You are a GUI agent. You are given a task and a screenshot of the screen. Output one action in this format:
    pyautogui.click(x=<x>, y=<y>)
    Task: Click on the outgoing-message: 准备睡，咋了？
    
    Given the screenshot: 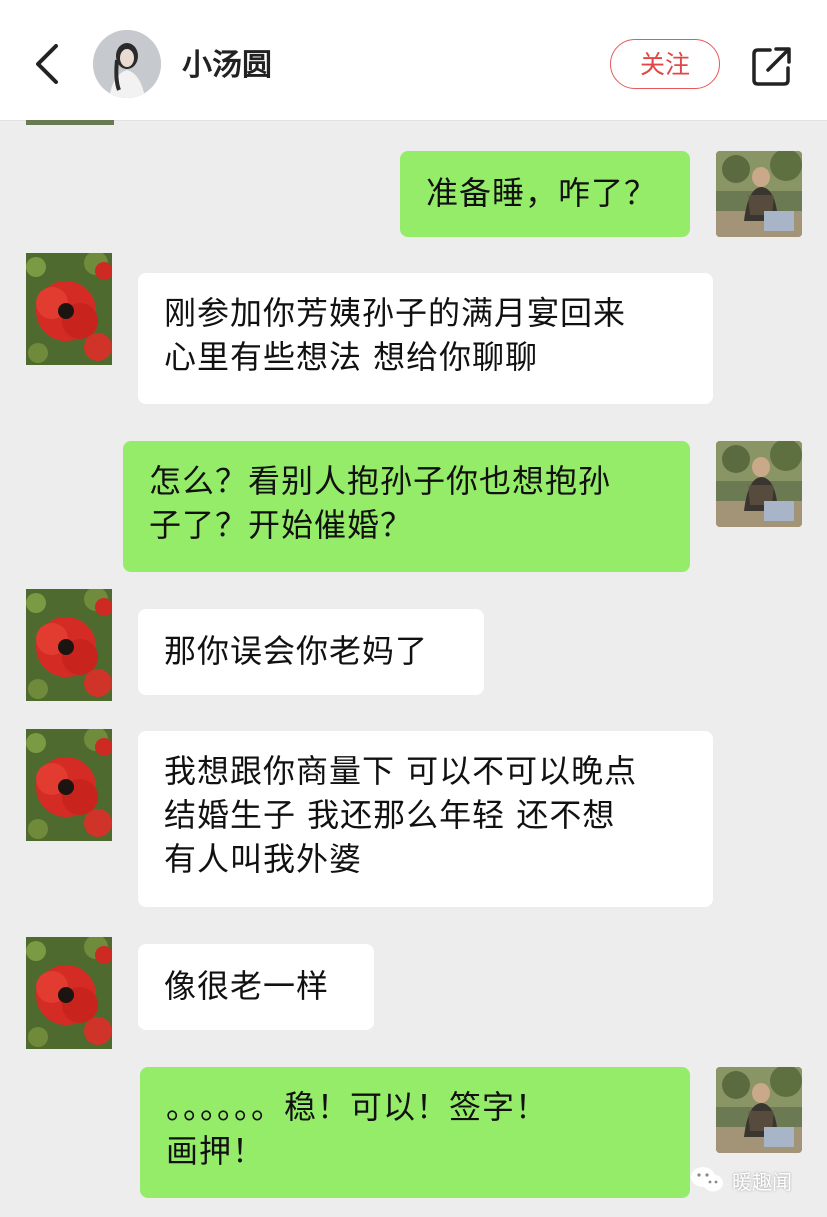 What is the action you would take?
    pyautogui.click(x=545, y=194)
    